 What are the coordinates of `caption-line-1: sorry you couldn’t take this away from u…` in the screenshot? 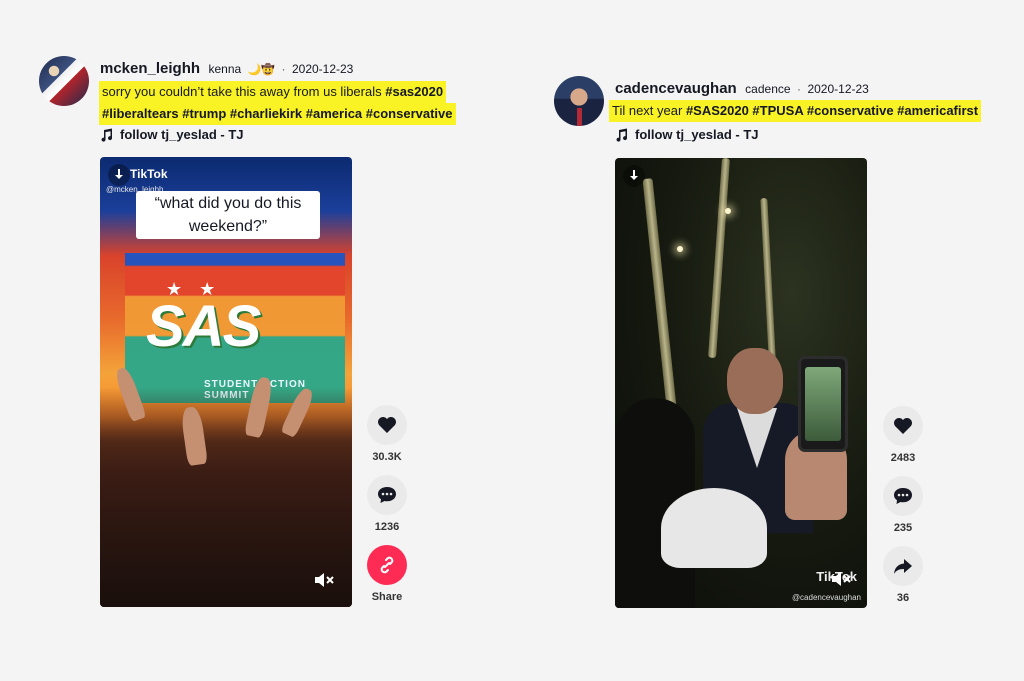 It's located at (273, 92).